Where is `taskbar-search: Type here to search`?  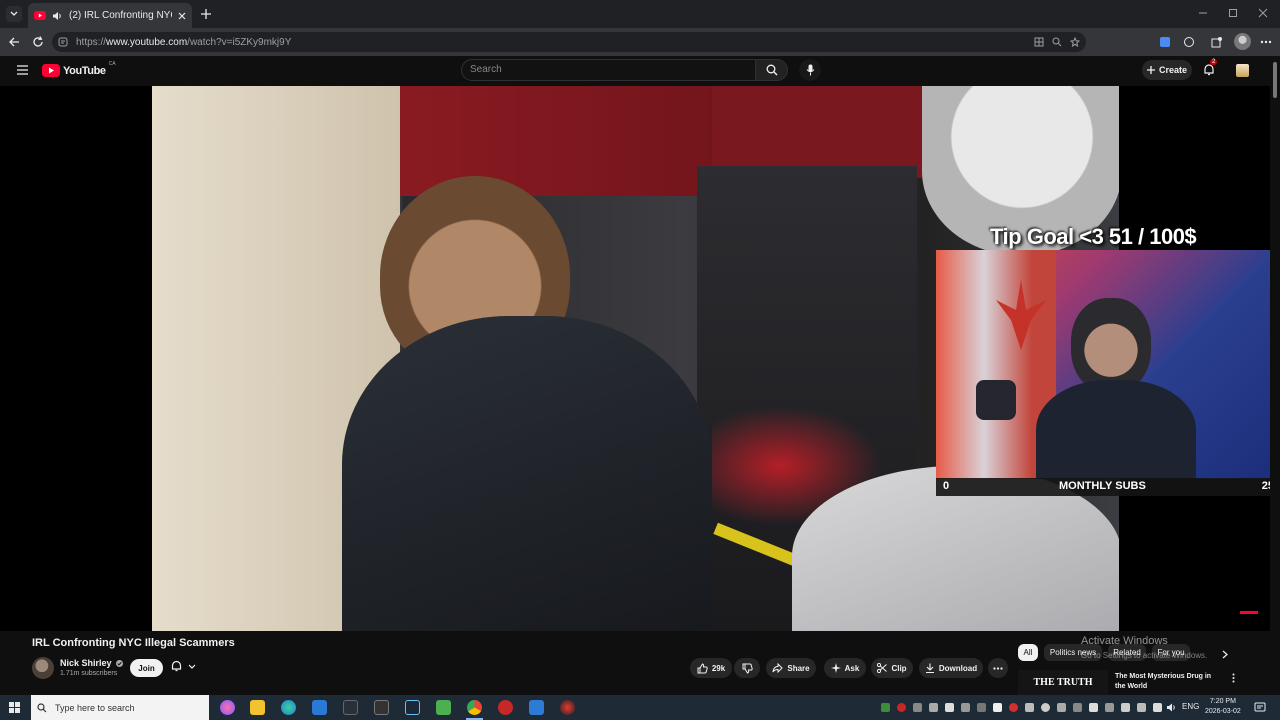 taskbar-search: Type here to search is located at coordinates (120, 707).